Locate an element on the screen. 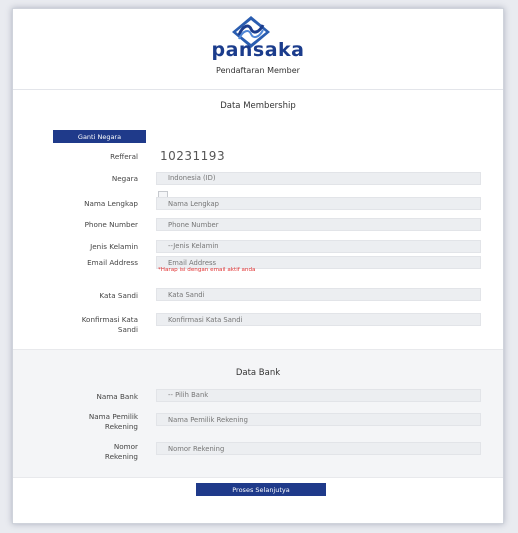 This screenshot has width=518, height=533. full-name-label: Nama Lengkap is located at coordinates (111, 203).